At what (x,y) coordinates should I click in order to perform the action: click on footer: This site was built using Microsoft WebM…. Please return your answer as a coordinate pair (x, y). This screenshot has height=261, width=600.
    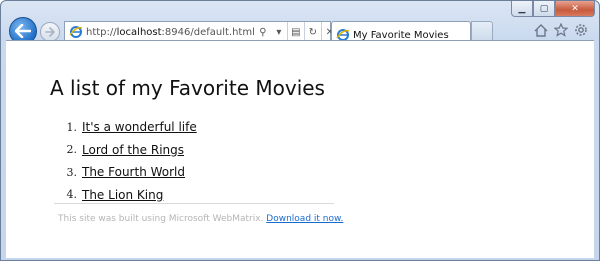
    Looking at the image, I should click on (200, 219).